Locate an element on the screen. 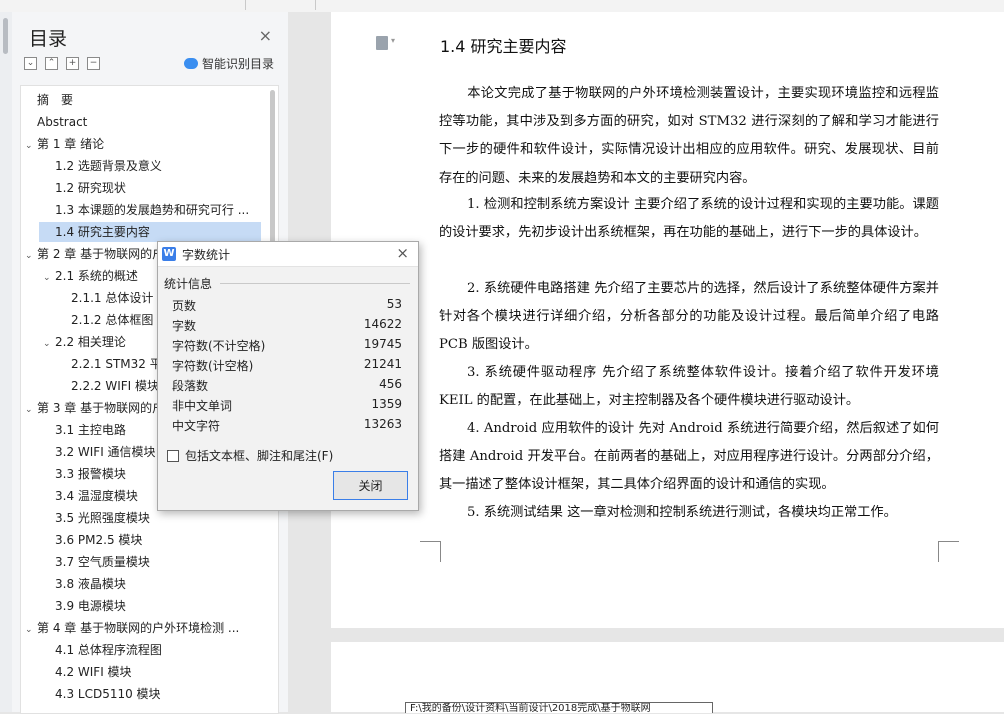 The height and width of the screenshot is (714, 1004). toc-item-label: 2.1.1 总体设计 is located at coordinates (112, 298).